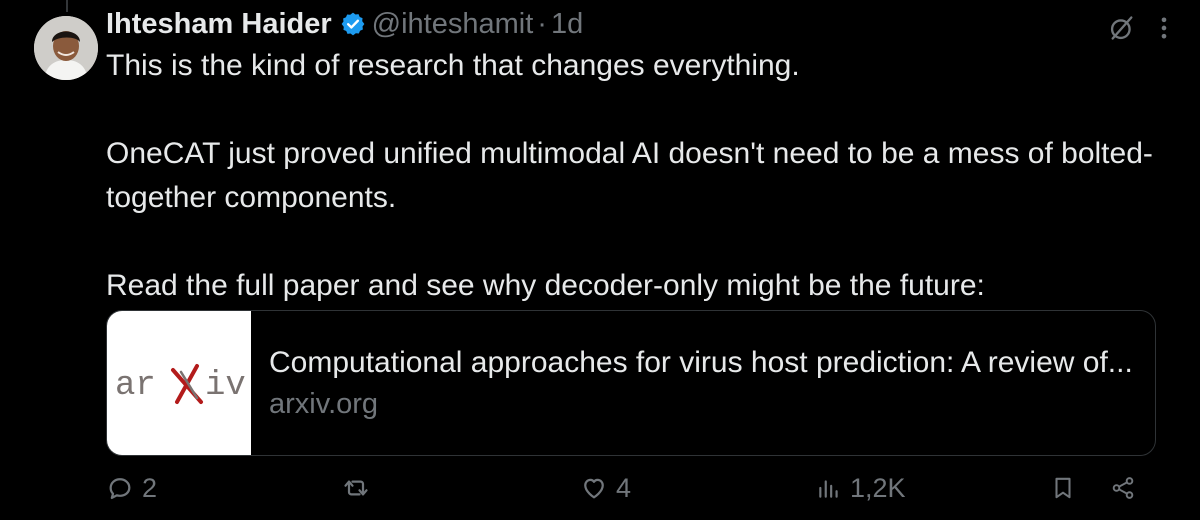 Image resolution: width=1200 pixels, height=520 pixels. I want to click on bookmark-button, so click(1063, 488).